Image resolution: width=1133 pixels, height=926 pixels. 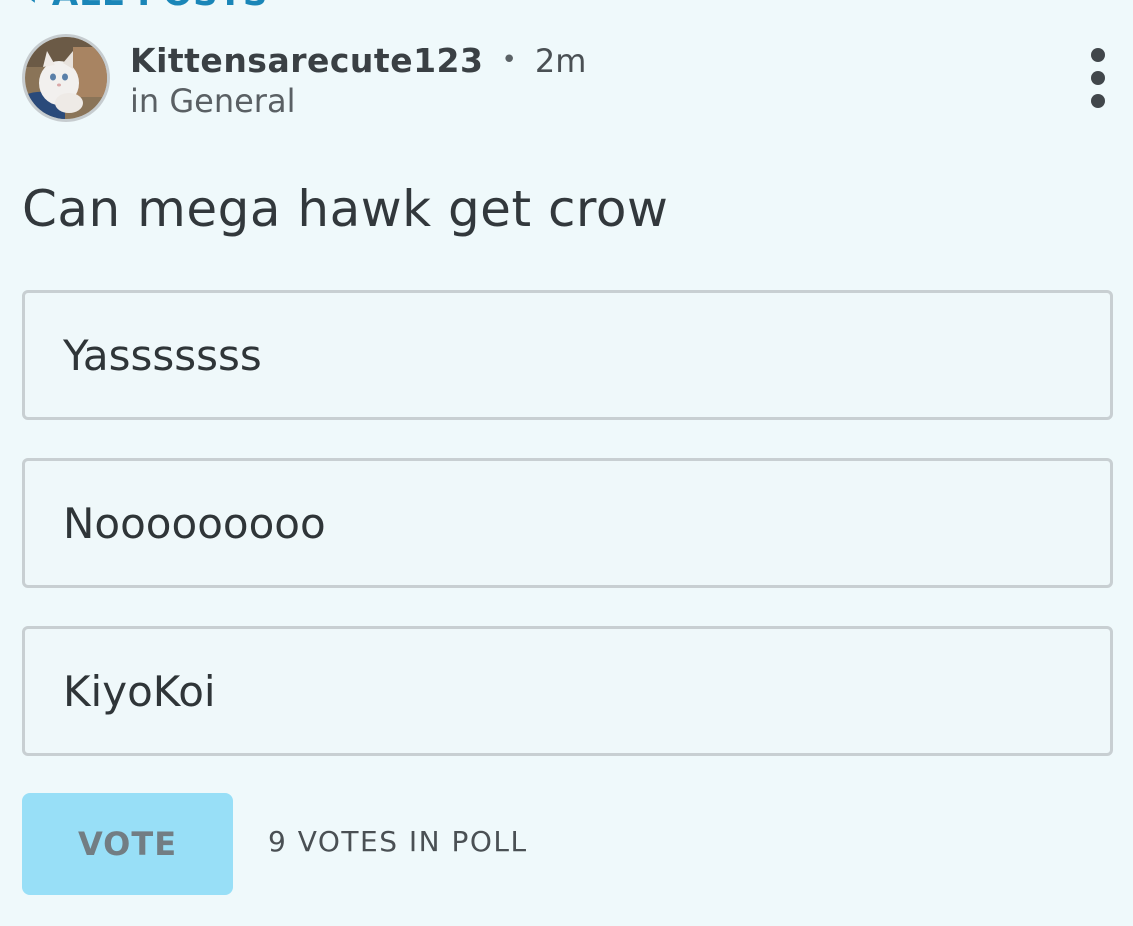 What do you see at coordinates (567, 523) in the screenshot?
I see `poll-option-2: Nooooooooo` at bounding box center [567, 523].